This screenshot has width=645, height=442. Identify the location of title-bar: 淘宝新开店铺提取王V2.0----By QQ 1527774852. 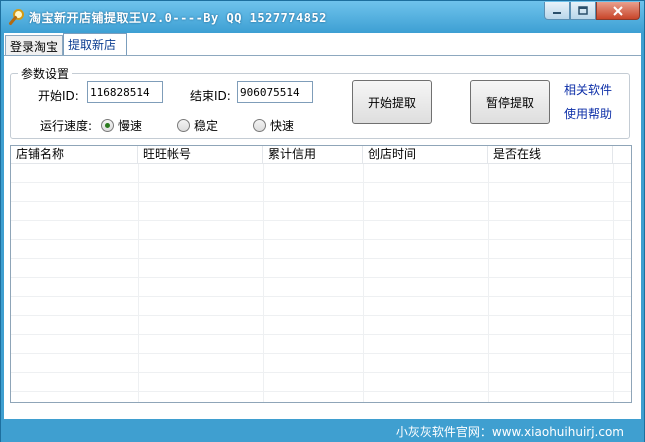
(322, 17).